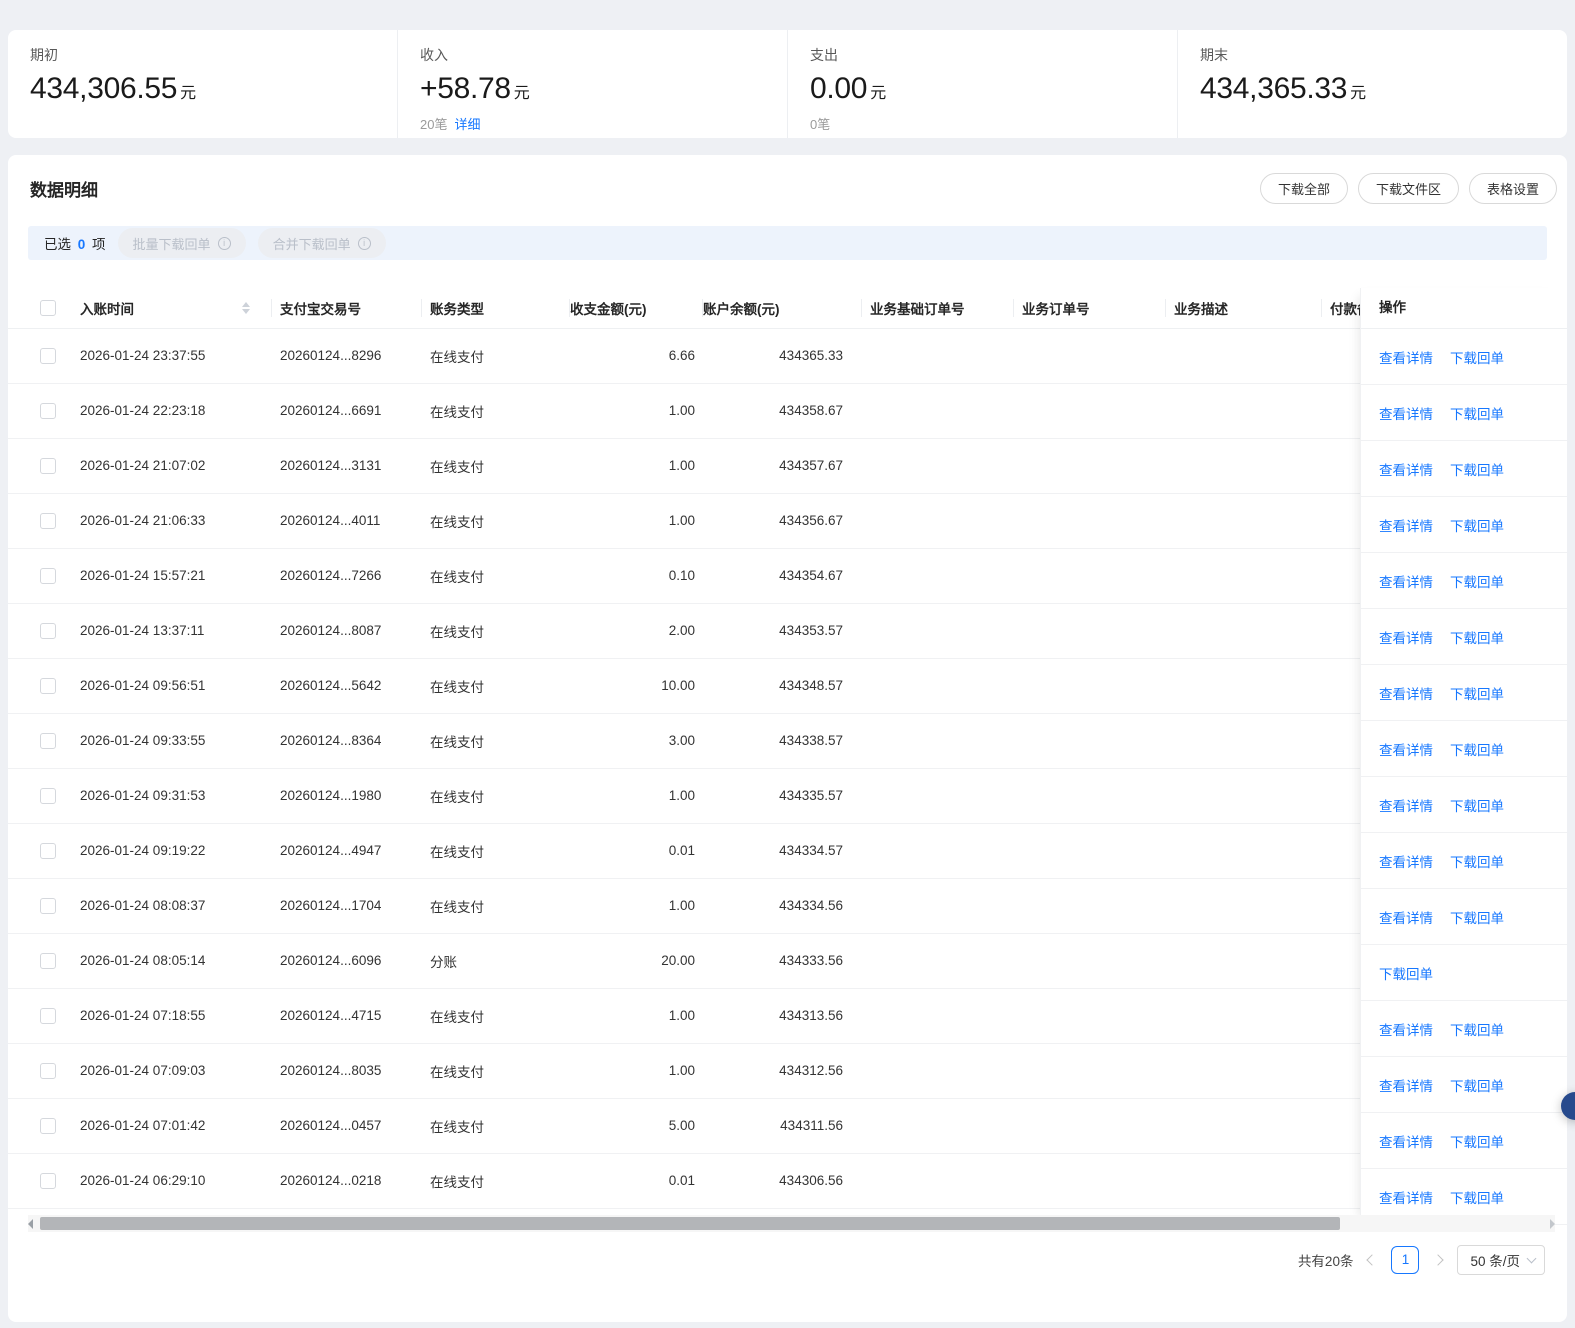 Image resolution: width=1575 pixels, height=1328 pixels. Describe the element at coordinates (1501, 1259) in the screenshot. I see `page-size-select: 50 条/页` at that location.